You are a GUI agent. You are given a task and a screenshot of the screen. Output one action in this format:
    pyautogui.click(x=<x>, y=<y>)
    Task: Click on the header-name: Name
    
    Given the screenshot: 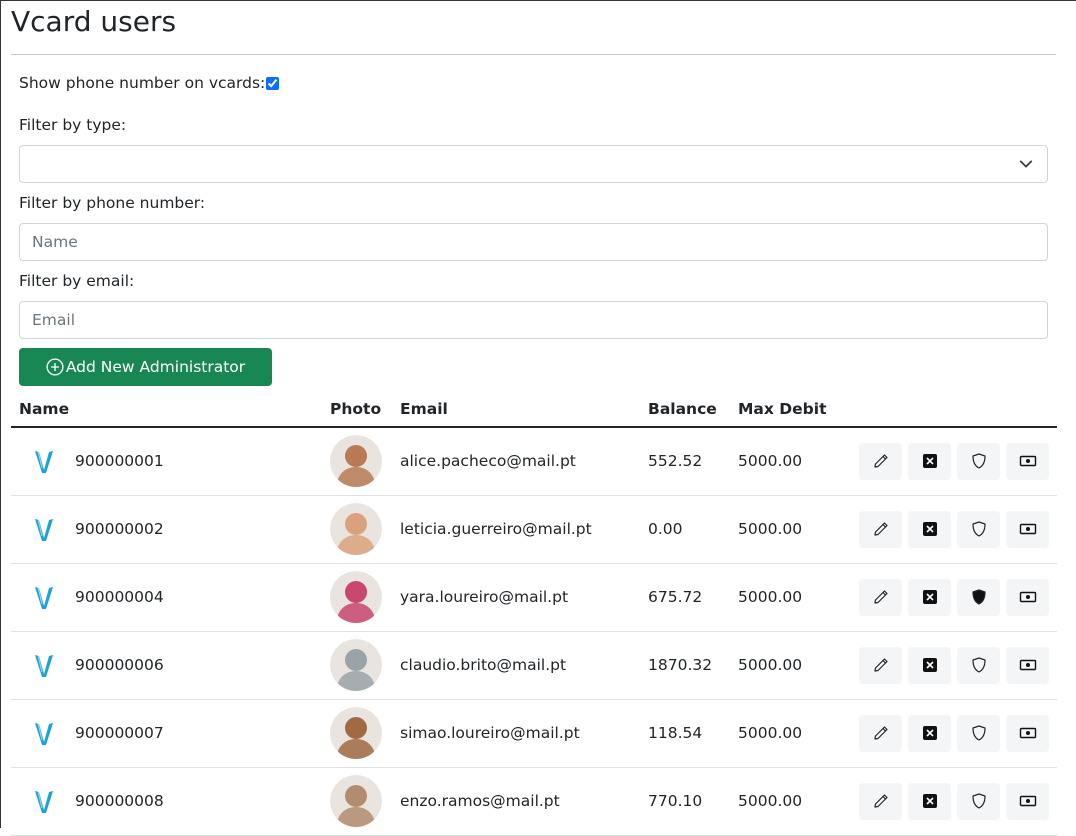 What is the action you would take?
    pyautogui.click(x=170, y=409)
    